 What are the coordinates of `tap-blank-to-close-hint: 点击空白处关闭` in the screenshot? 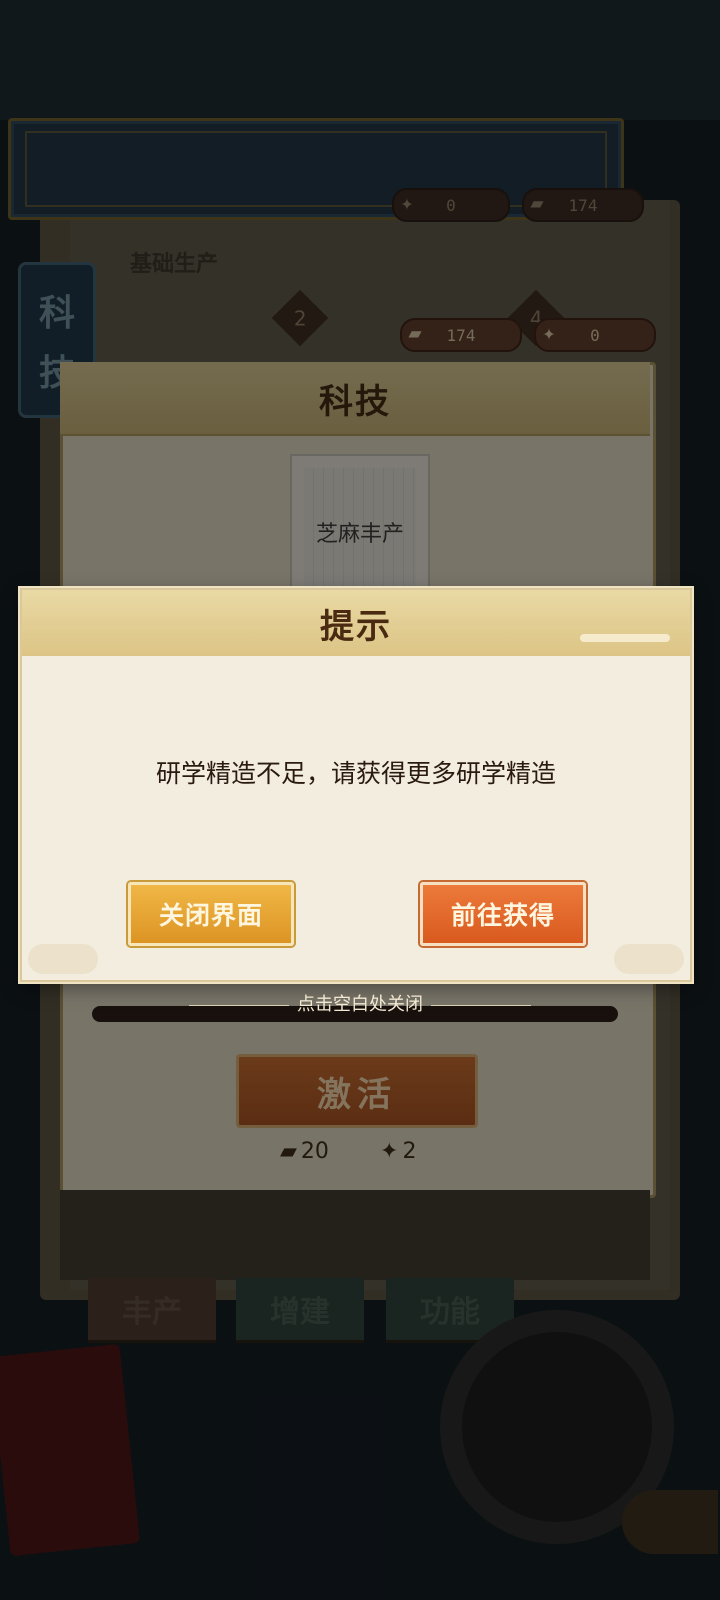 It's located at (360, 1003).